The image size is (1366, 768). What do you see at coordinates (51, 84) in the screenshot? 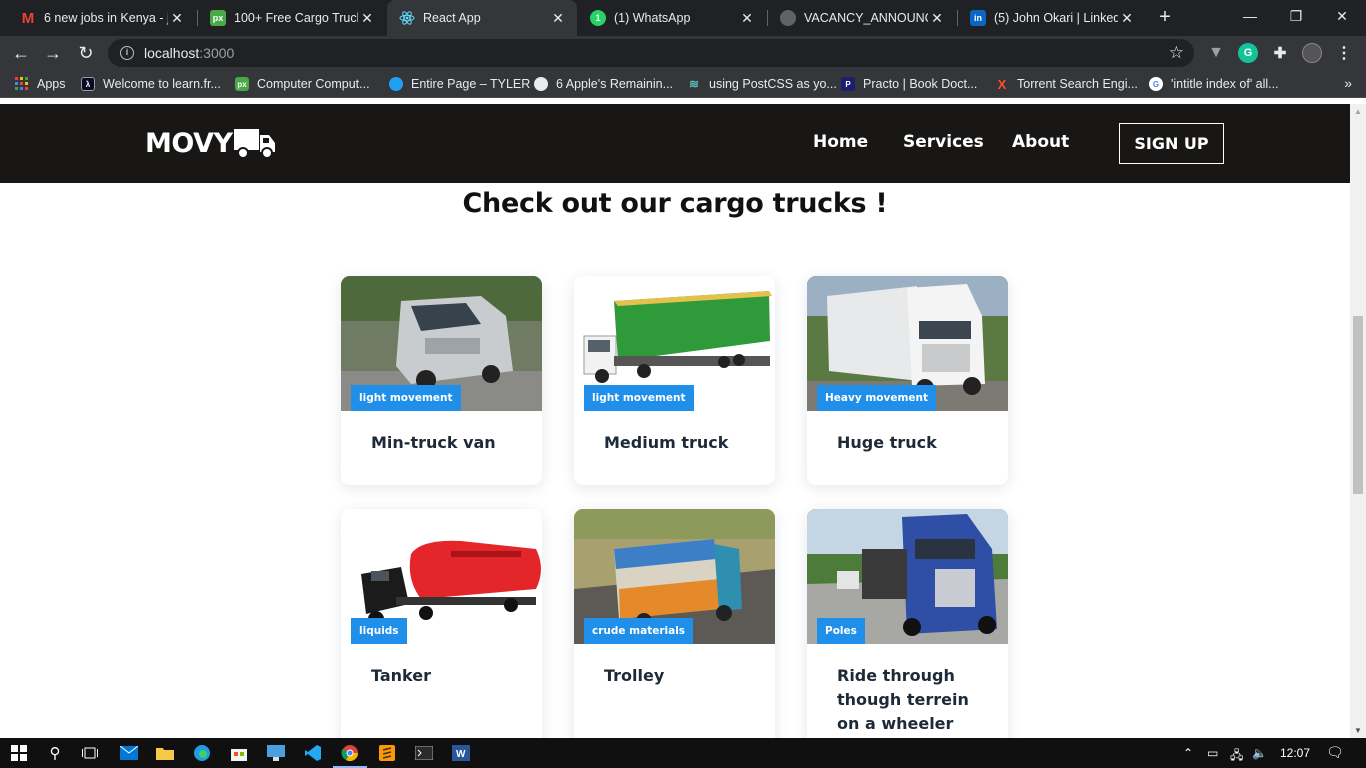
I see `bookmark-label: Apps` at bounding box center [51, 84].